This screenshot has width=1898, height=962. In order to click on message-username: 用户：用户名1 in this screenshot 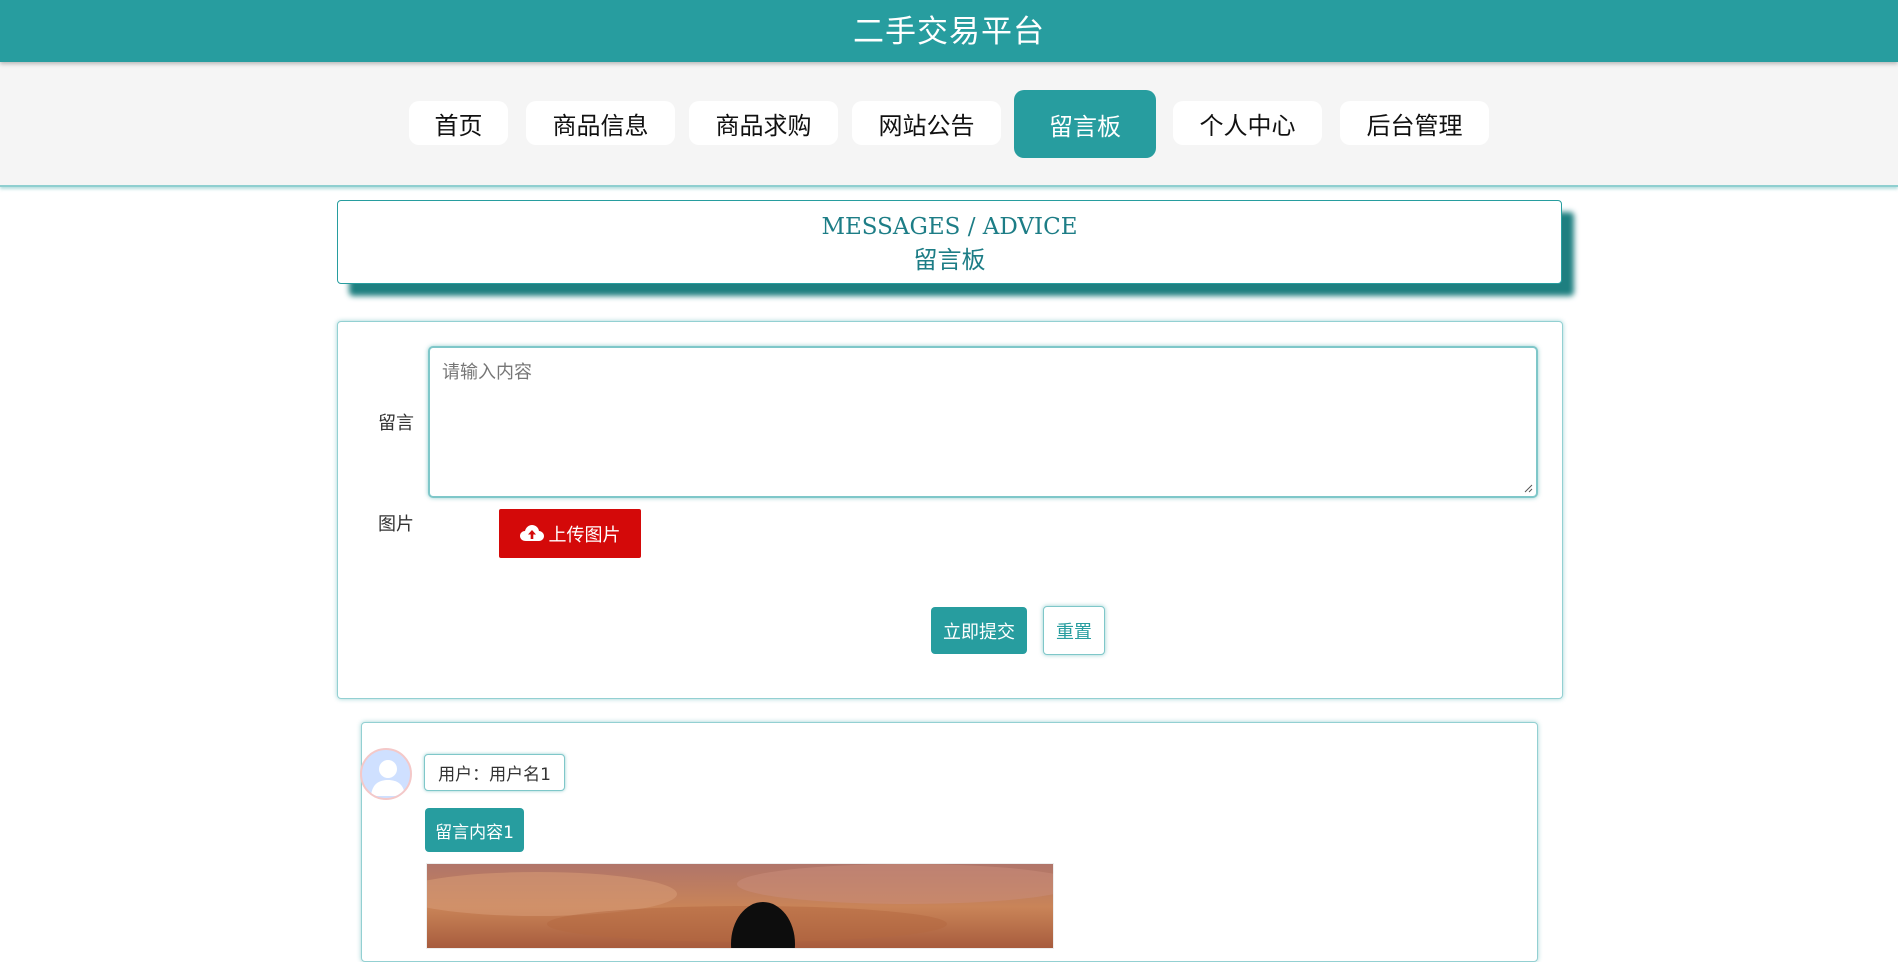, I will do `click(494, 772)`.